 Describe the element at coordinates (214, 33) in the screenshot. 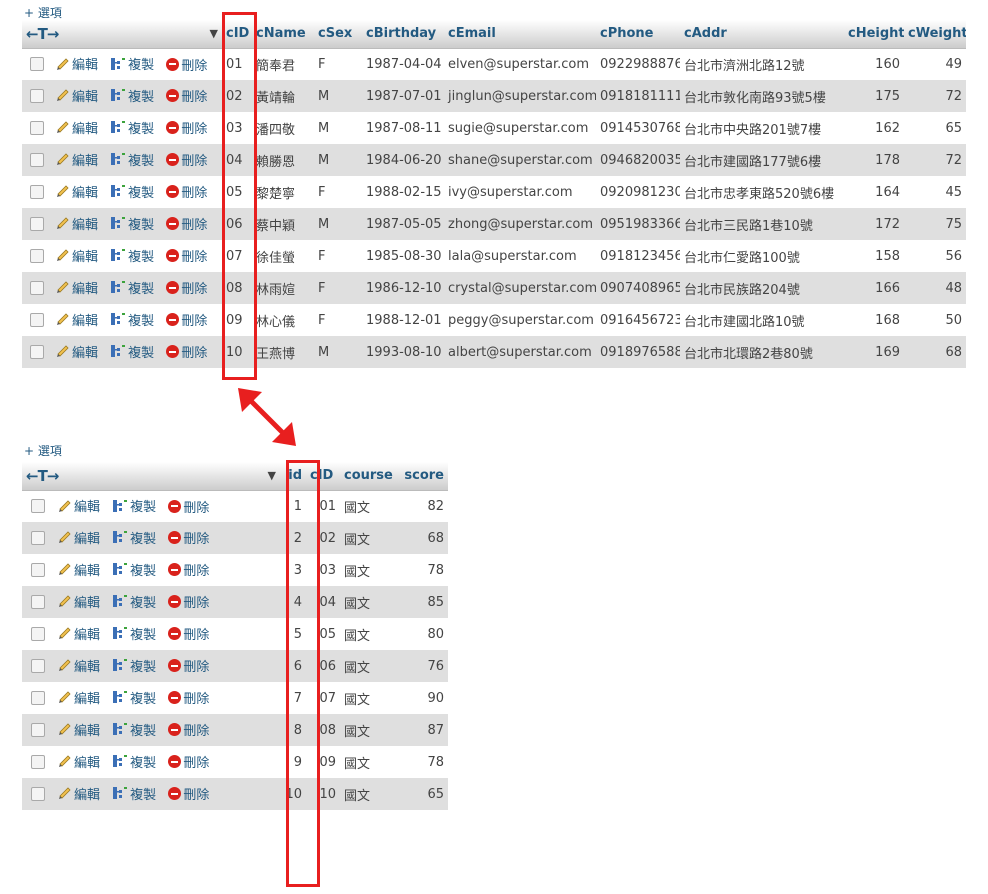

I see `chevron-down-icon: ▼` at that location.